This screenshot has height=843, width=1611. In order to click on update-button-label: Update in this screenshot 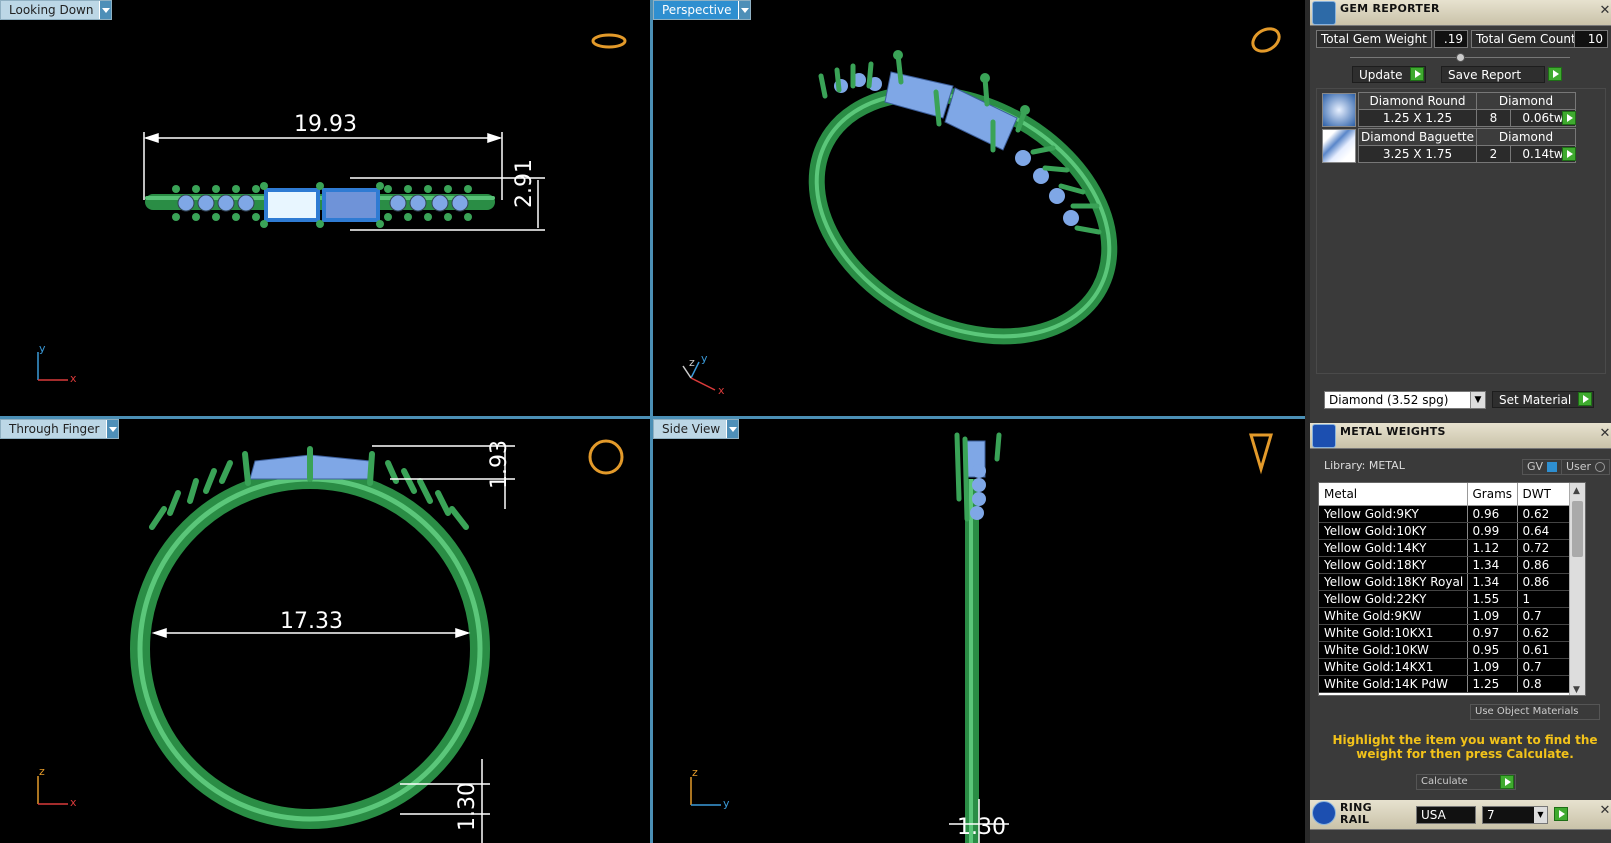, I will do `click(1381, 74)`.